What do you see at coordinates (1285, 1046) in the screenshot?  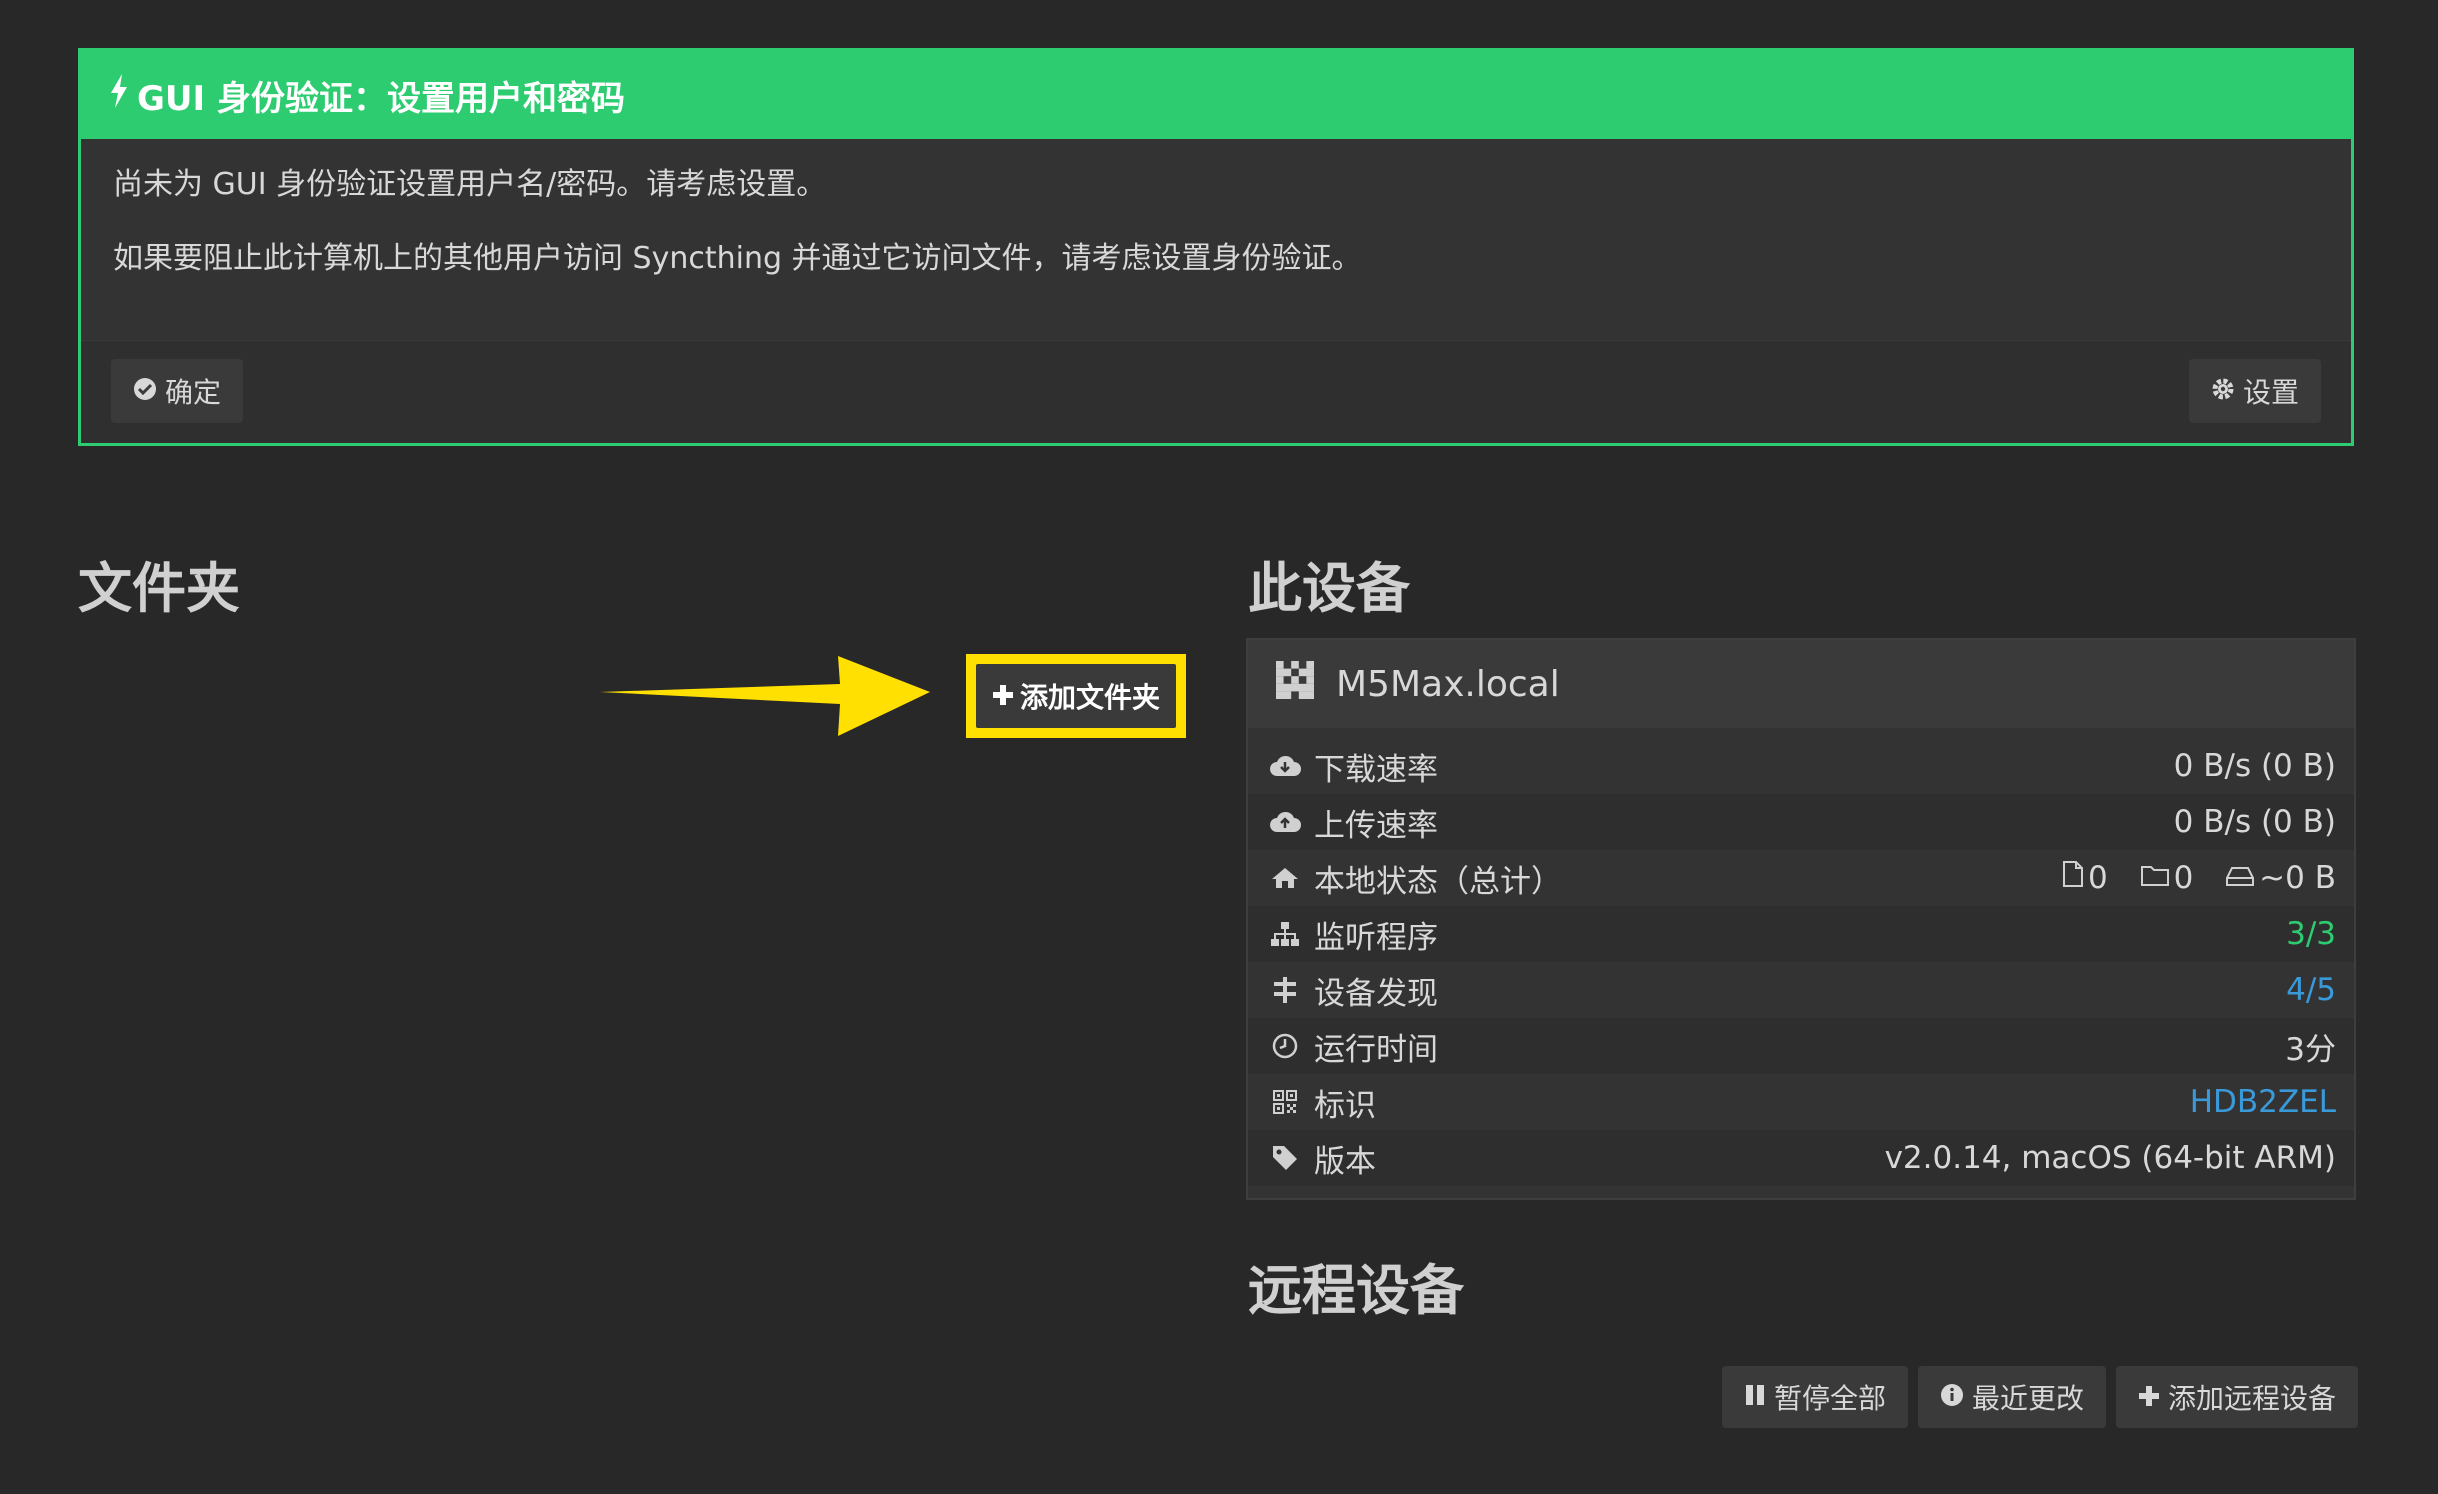 I see `clock-icon` at bounding box center [1285, 1046].